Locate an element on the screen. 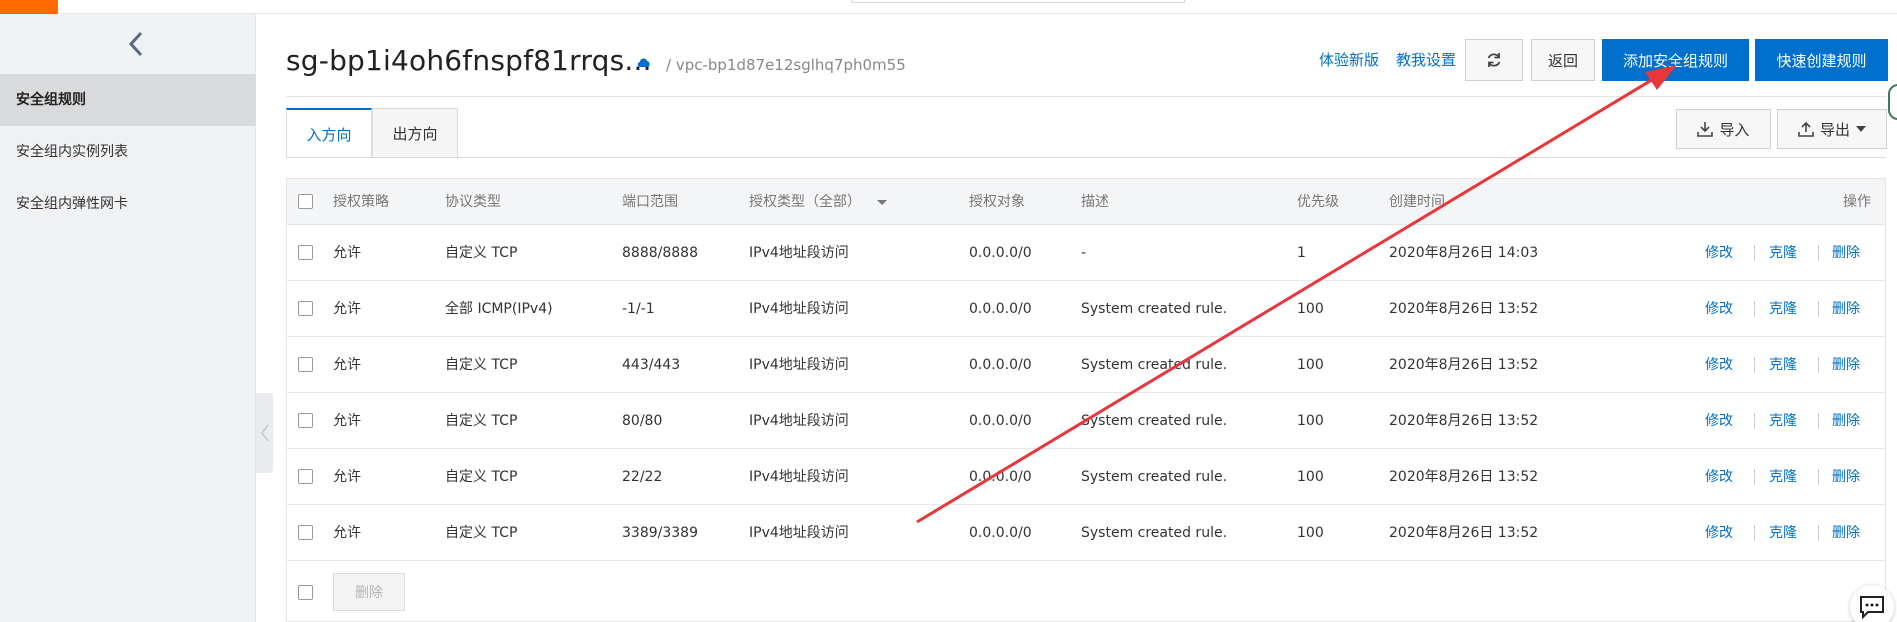 The height and width of the screenshot is (622, 1897). cell-port: 80/80 is located at coordinates (642, 421).